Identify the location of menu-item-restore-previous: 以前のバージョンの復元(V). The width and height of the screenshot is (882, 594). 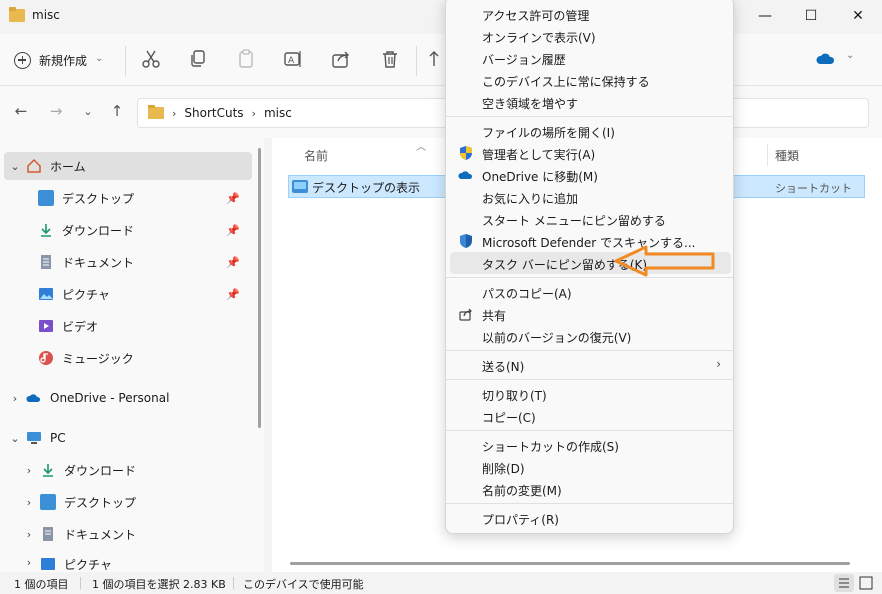
(590, 336).